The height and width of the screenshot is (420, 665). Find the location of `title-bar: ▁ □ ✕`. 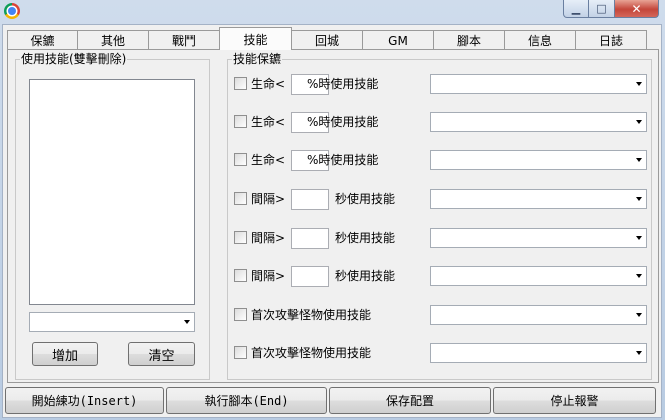

title-bar: ▁ □ ✕ is located at coordinates (332, 11).